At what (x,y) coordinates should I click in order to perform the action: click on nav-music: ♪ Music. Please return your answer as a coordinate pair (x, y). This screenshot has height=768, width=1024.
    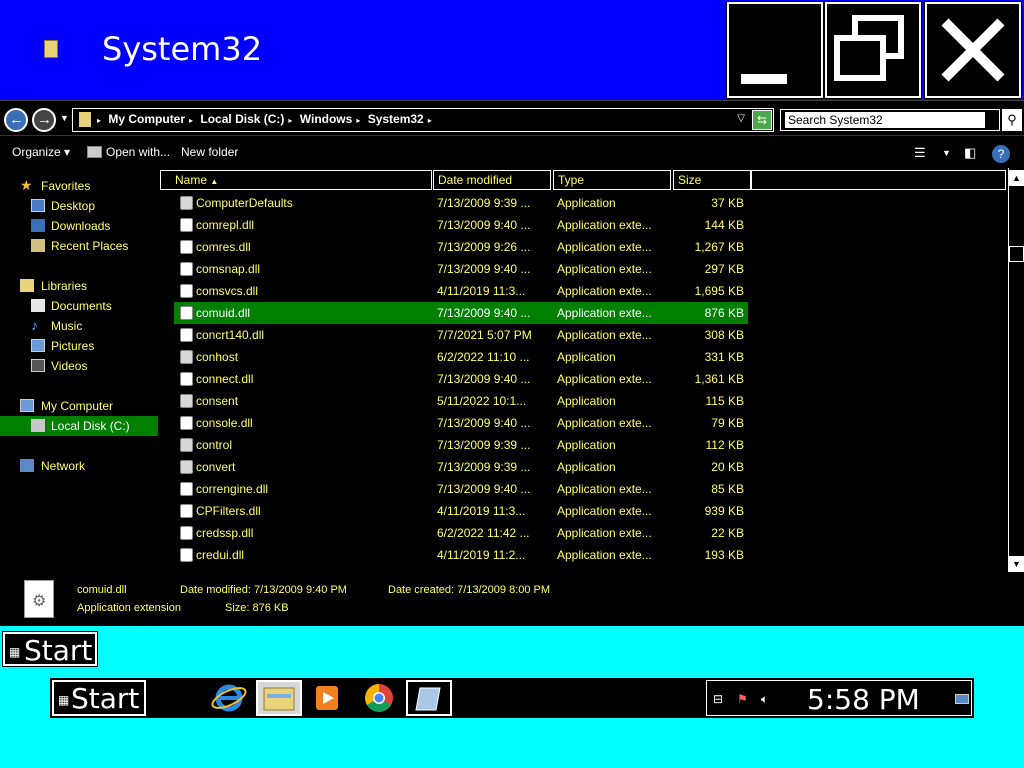
    Looking at the image, I should click on (79, 326).